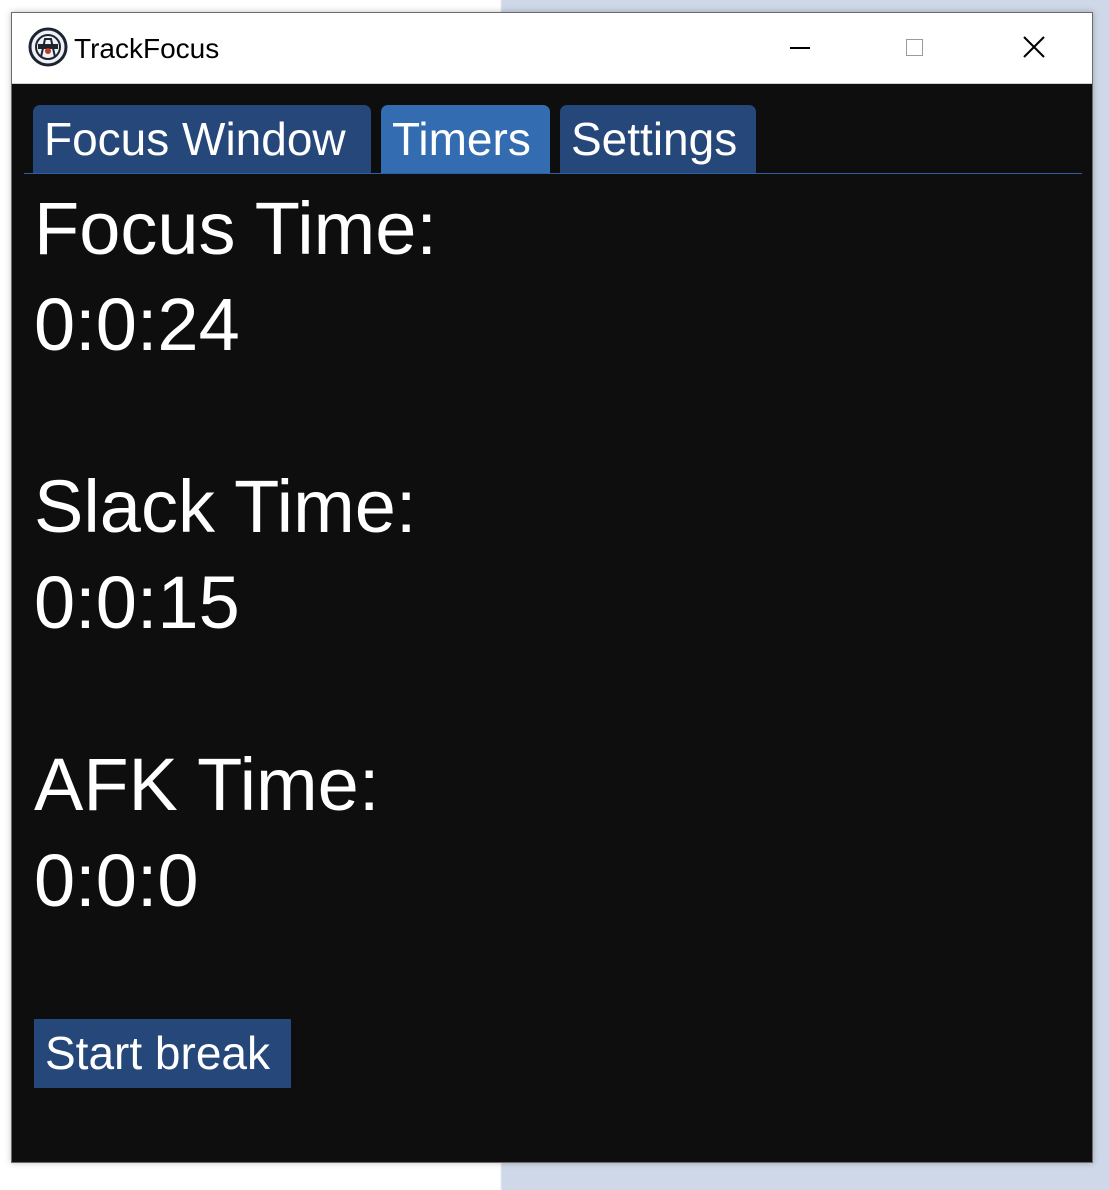  Describe the element at coordinates (235, 228) in the screenshot. I see `focus-time-label: Focus Time:` at that location.